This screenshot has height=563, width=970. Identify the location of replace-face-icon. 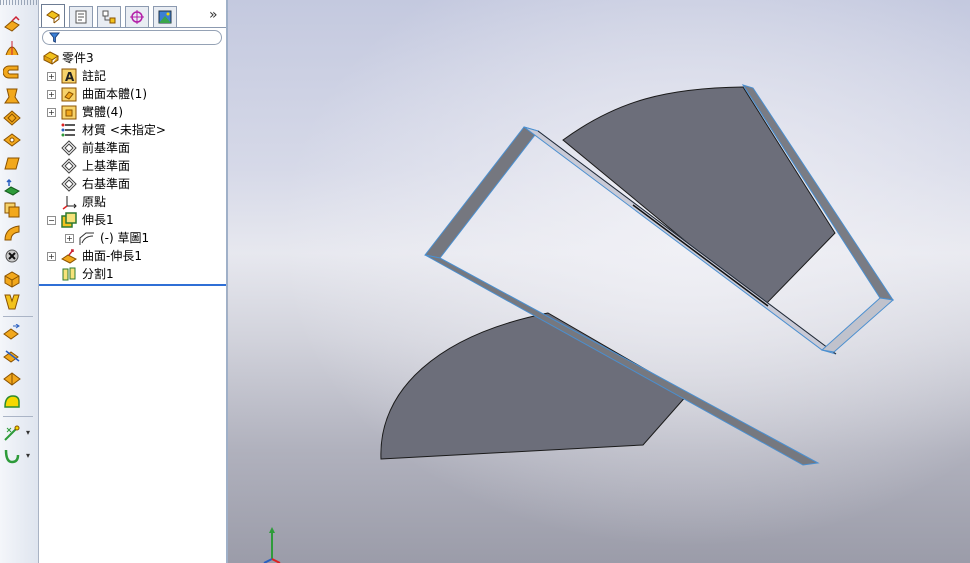
(12, 302).